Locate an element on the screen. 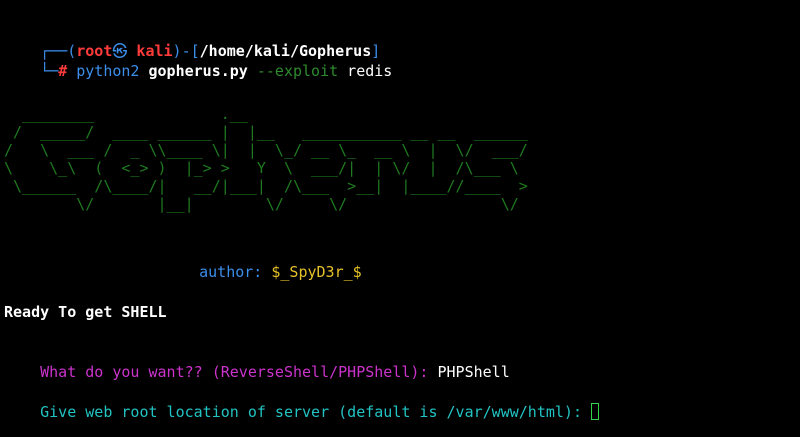 This screenshot has height=437, width=800. command-interpreter: python2 is located at coordinates (112, 71).